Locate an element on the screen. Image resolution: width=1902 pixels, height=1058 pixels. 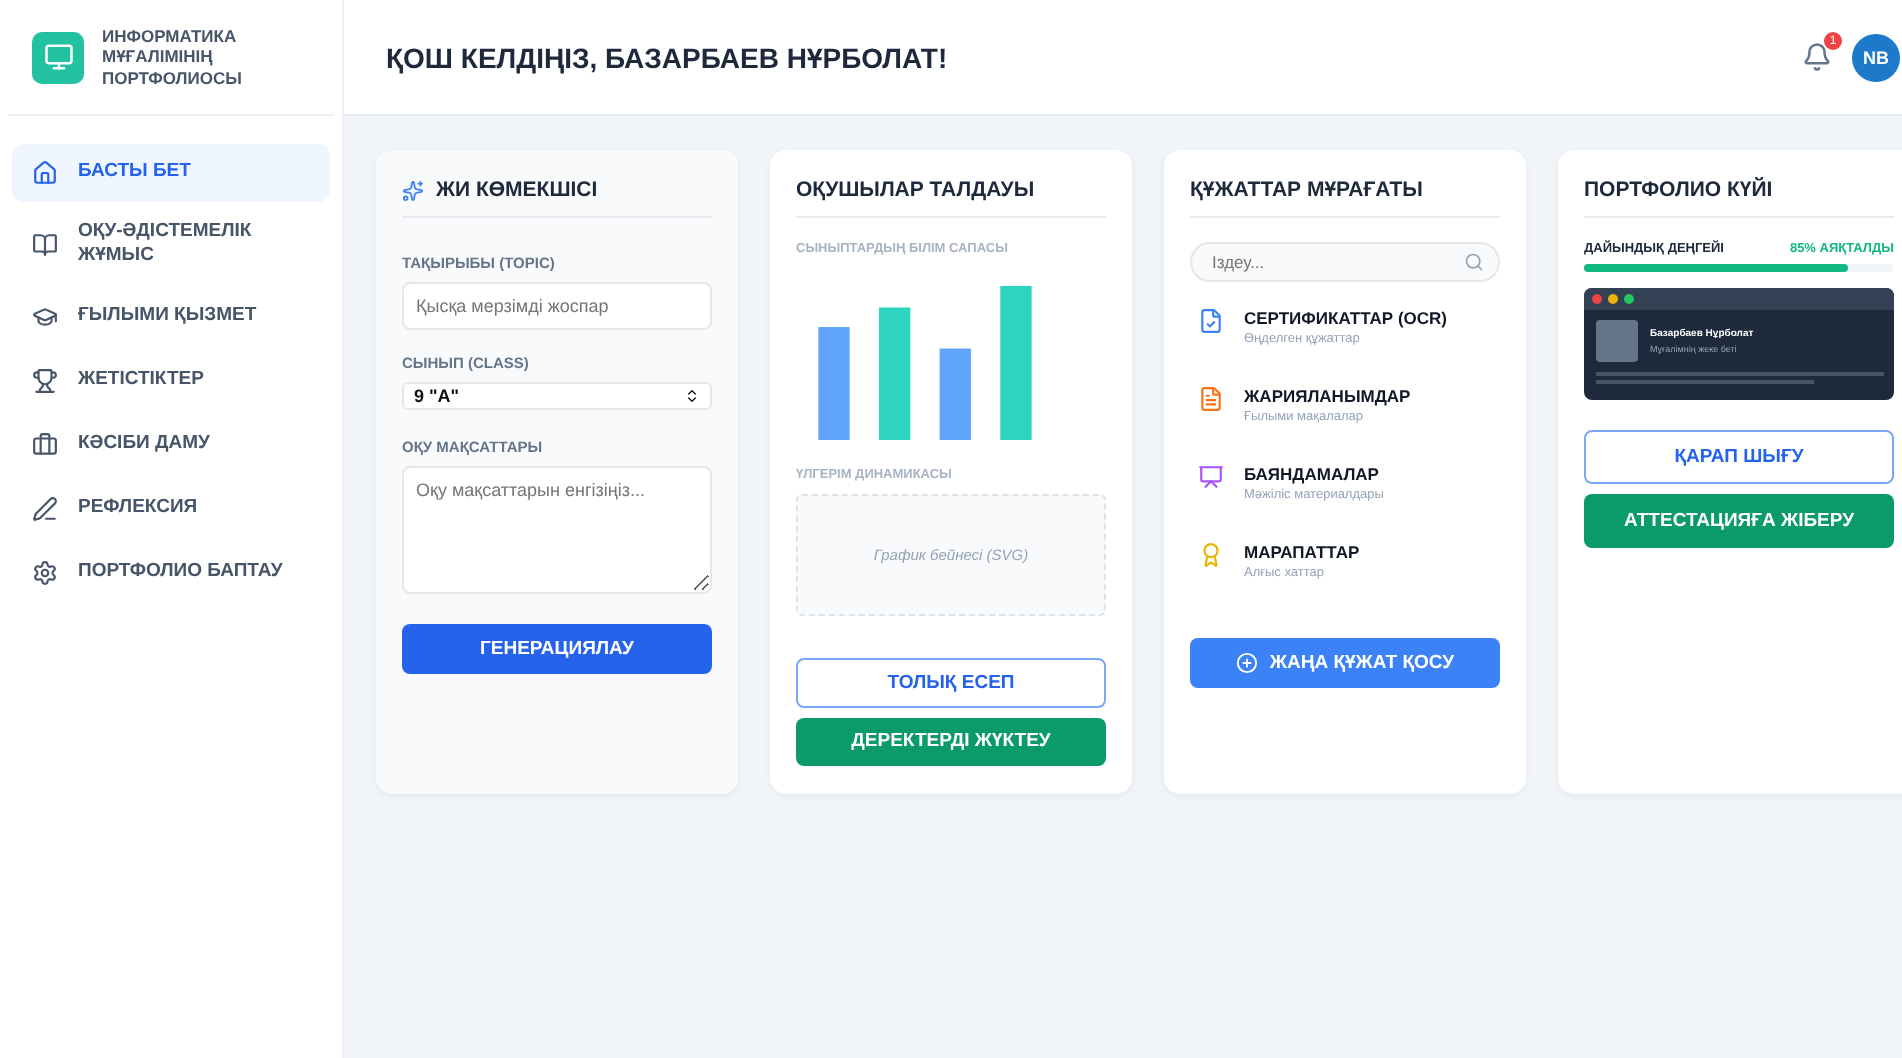
search-icon is located at coordinates (1474, 262).